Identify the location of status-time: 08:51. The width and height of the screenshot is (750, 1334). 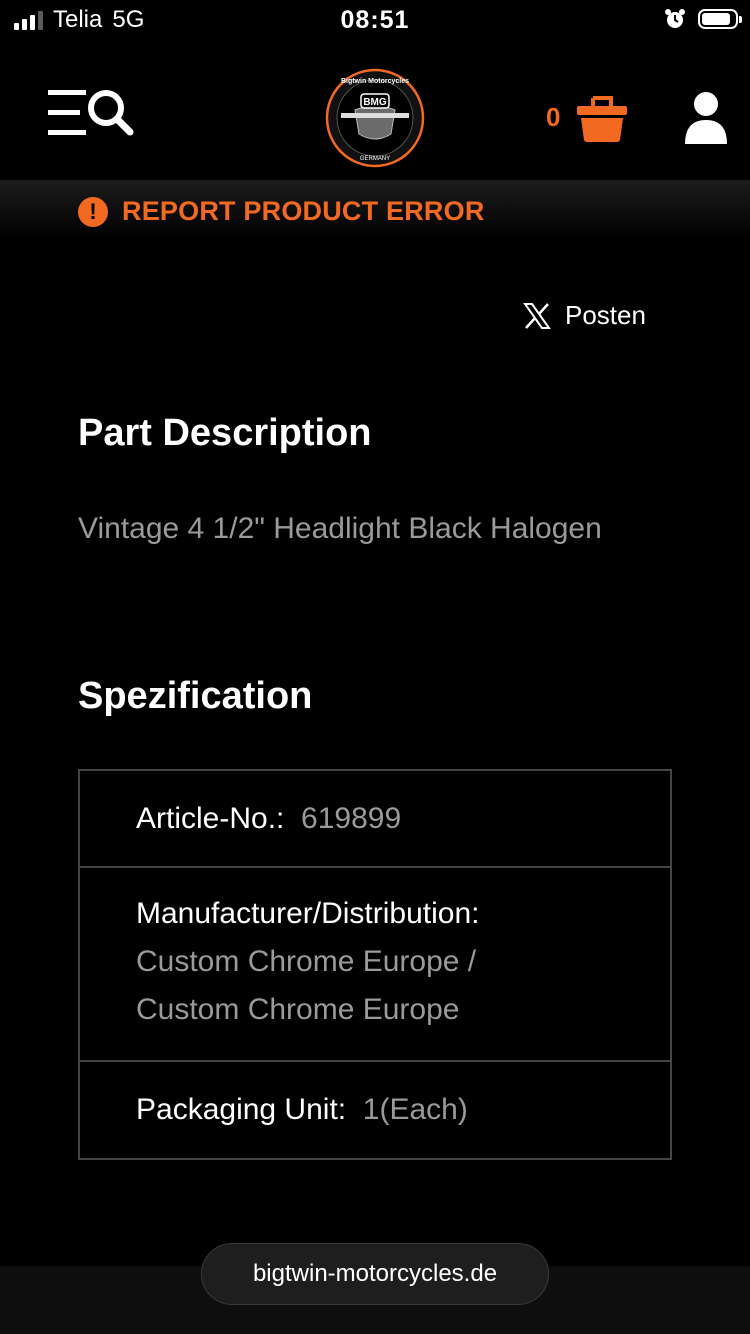
(375, 20).